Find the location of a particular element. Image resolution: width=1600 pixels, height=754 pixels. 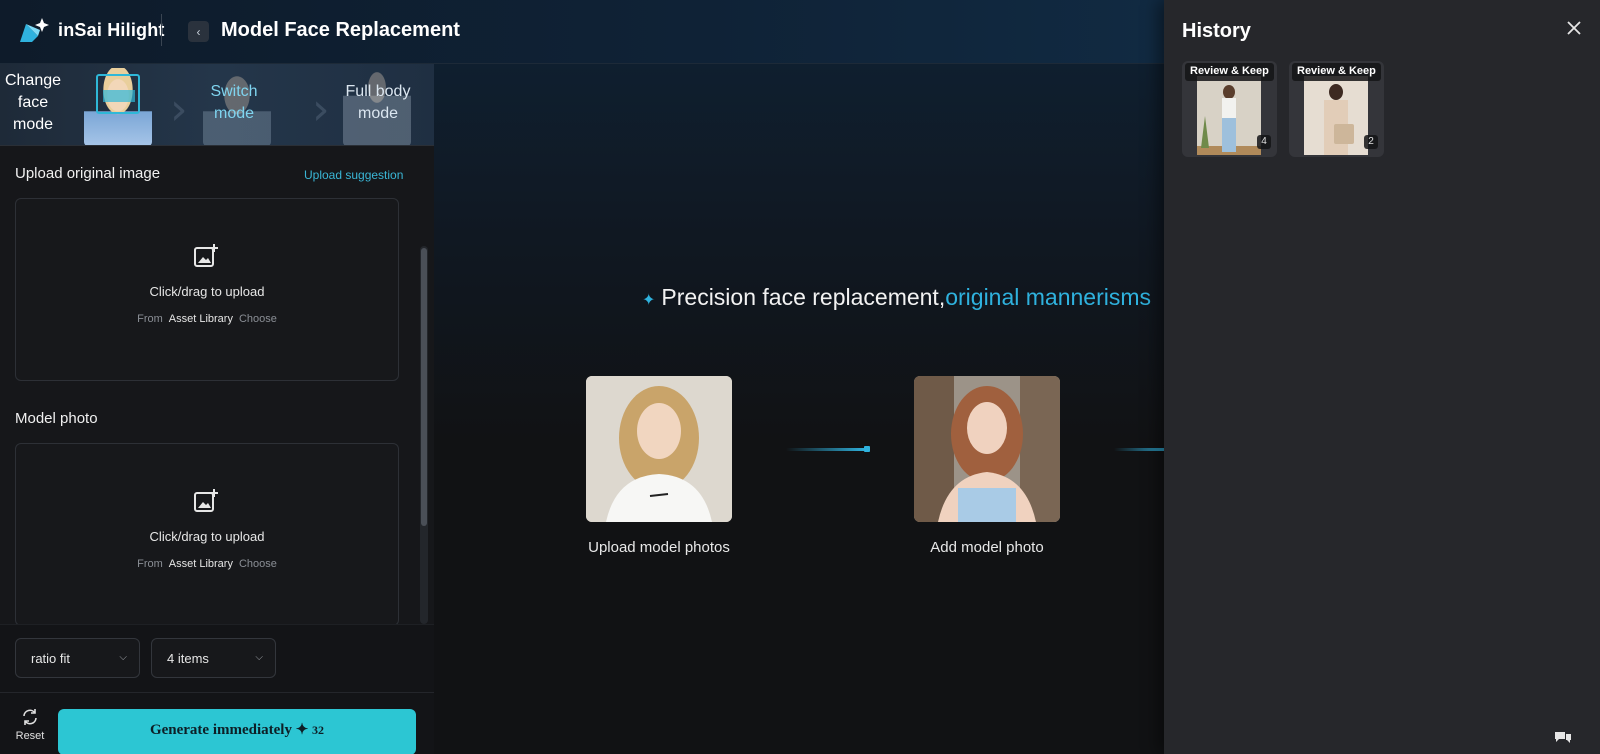

step-image-upload-model is located at coordinates (659, 449).